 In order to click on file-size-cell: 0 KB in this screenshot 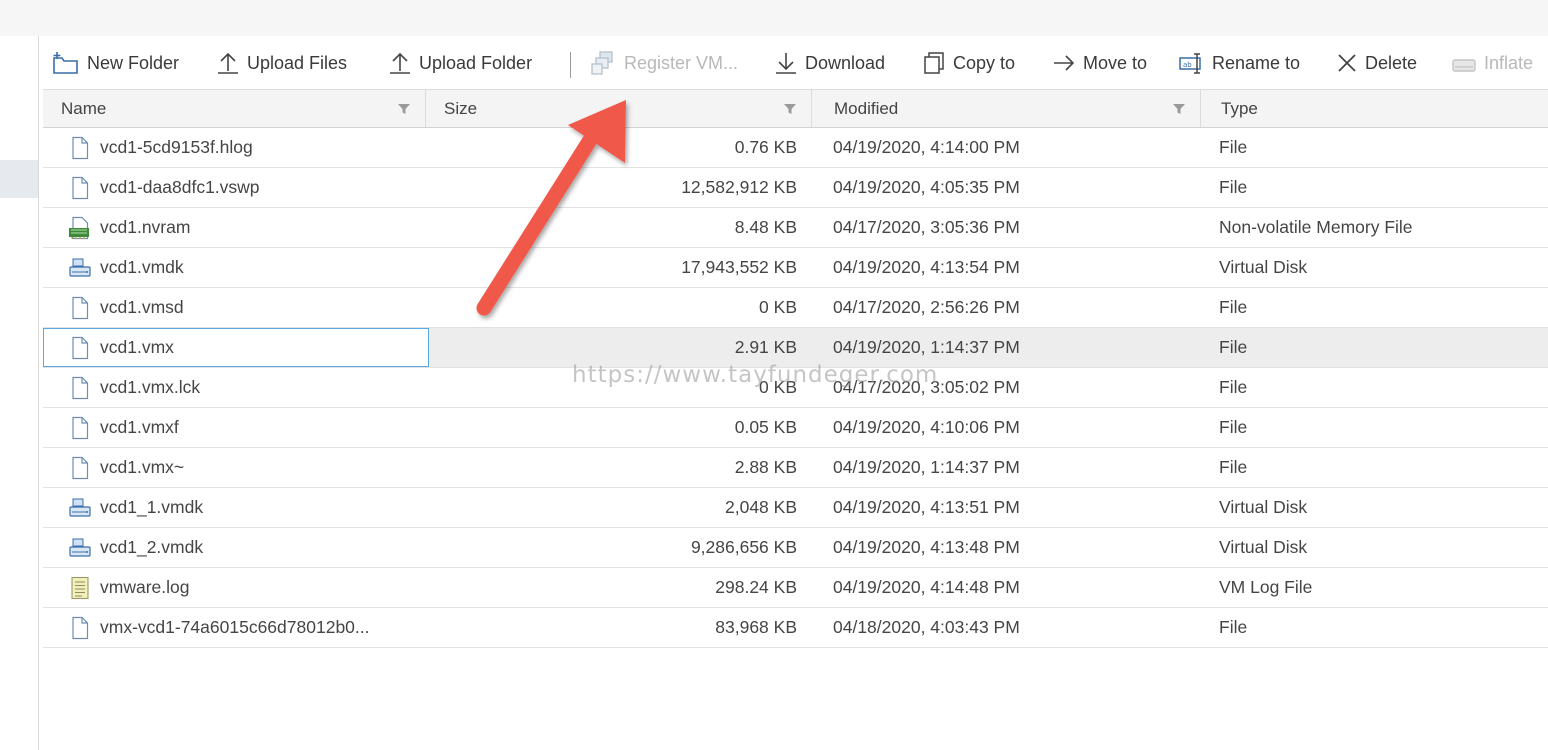, I will do `click(778, 387)`.